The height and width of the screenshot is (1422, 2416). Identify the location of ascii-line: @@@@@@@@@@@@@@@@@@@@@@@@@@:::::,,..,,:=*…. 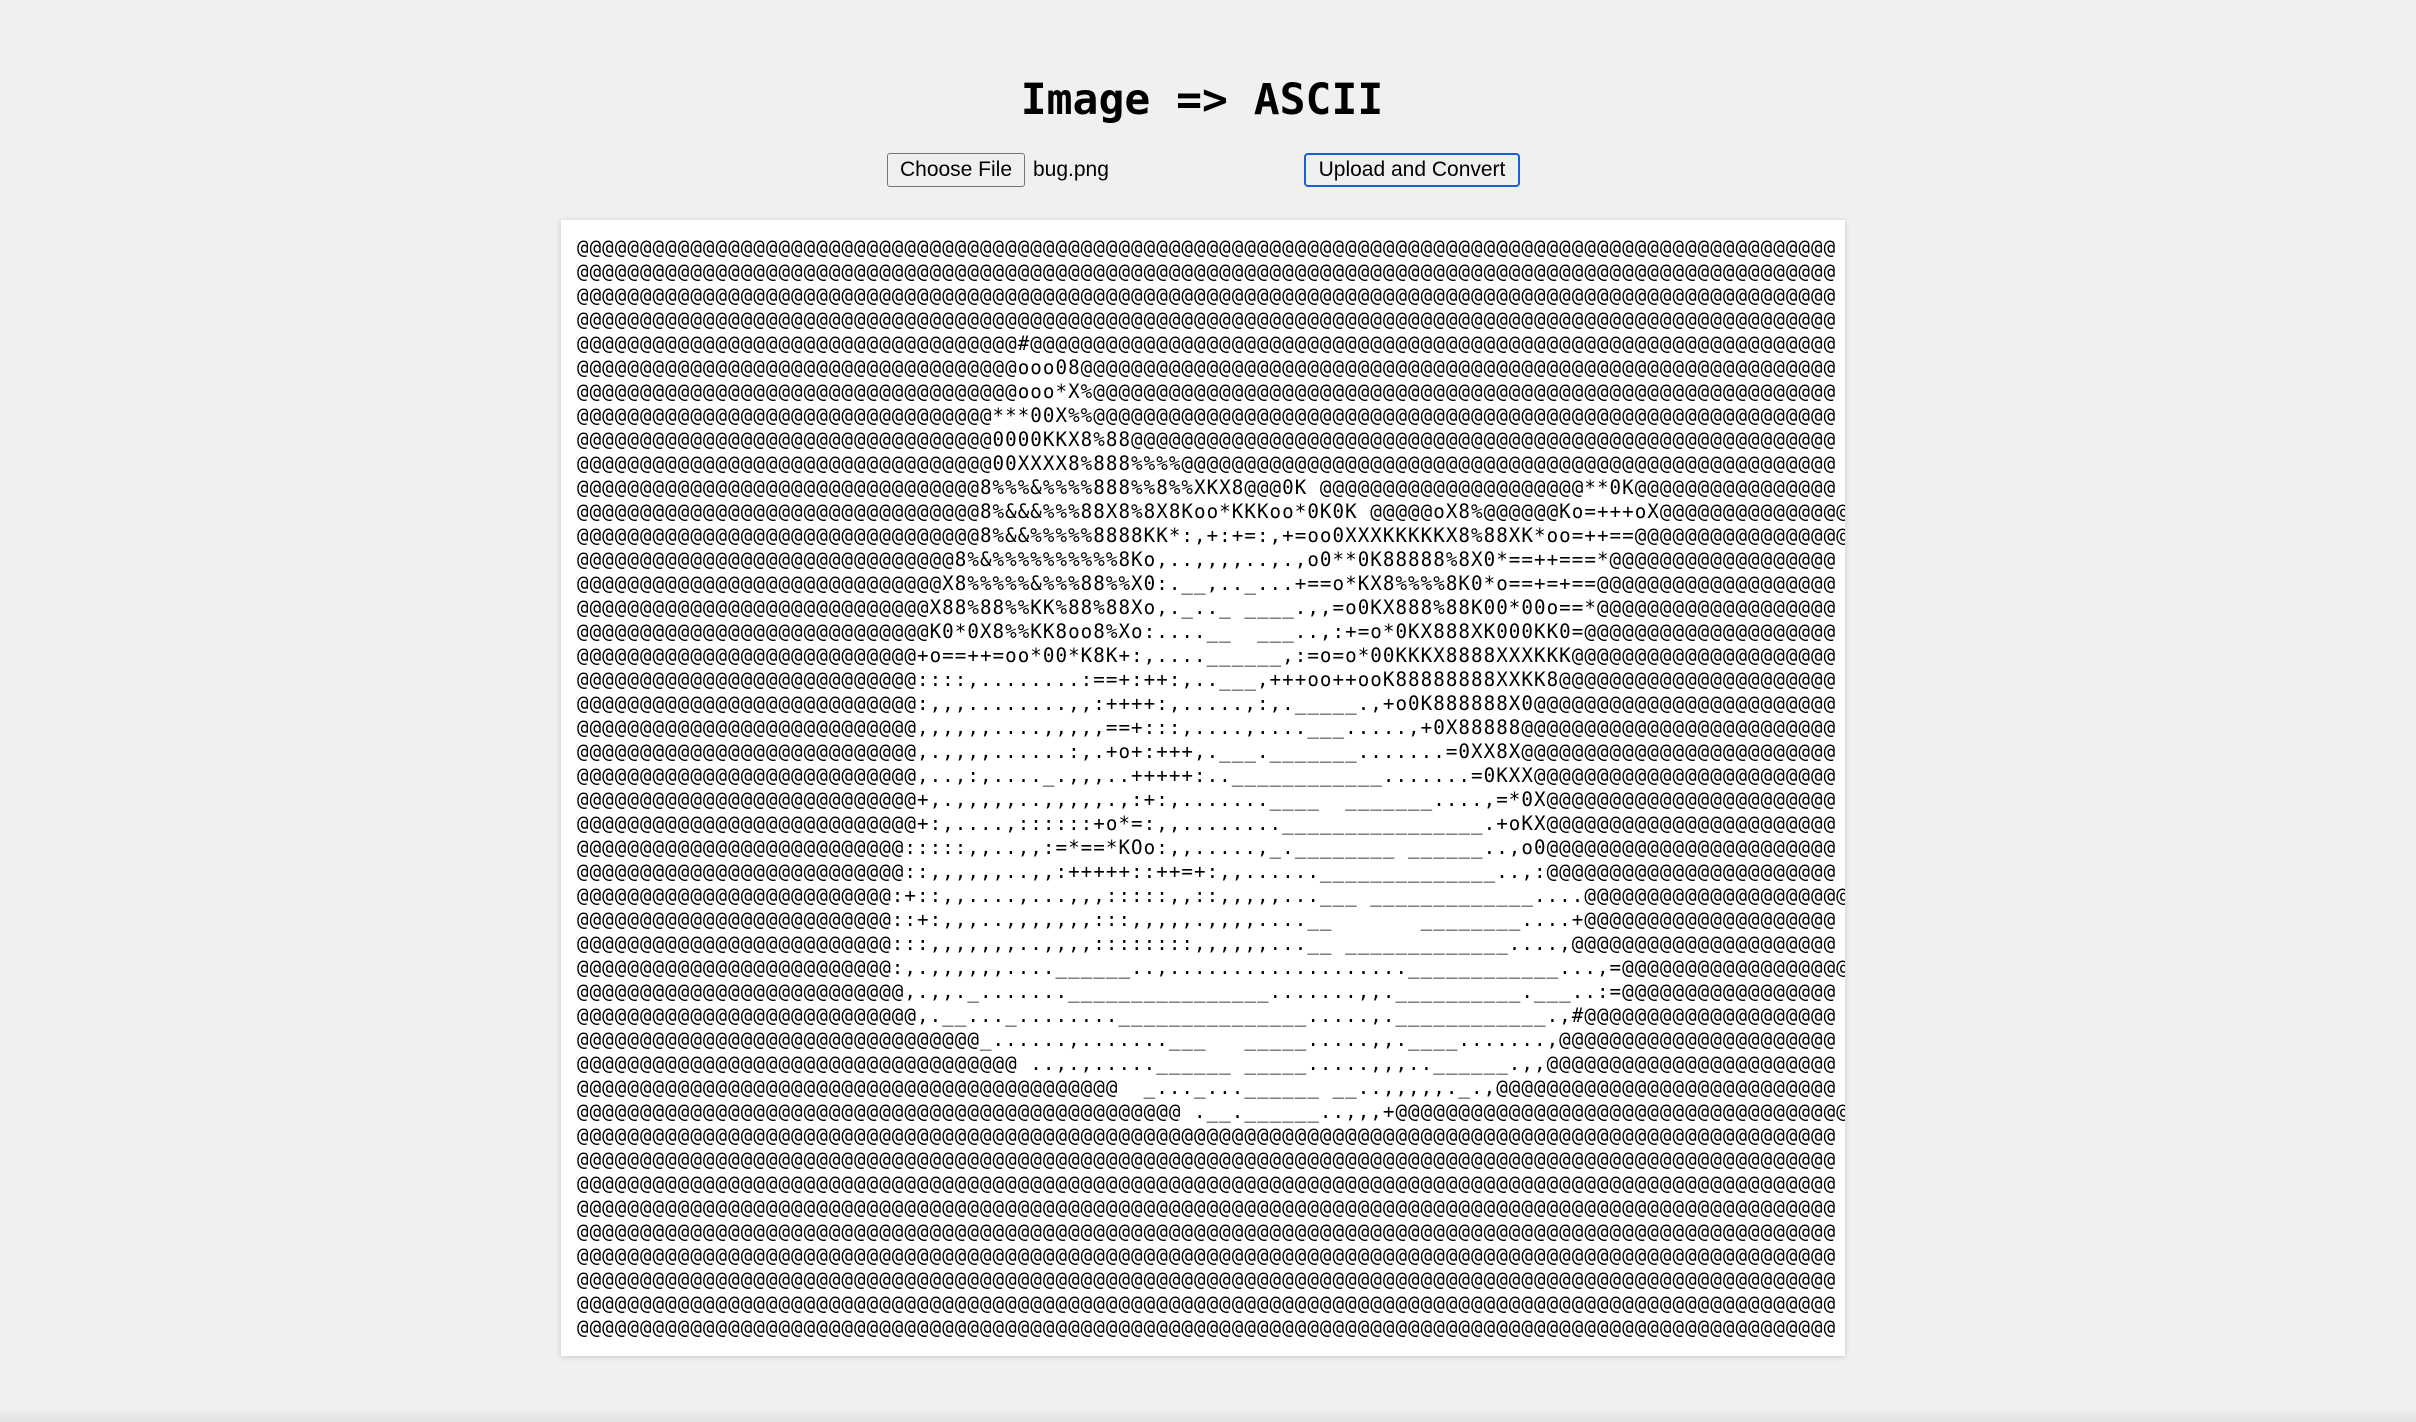
(1207, 847).